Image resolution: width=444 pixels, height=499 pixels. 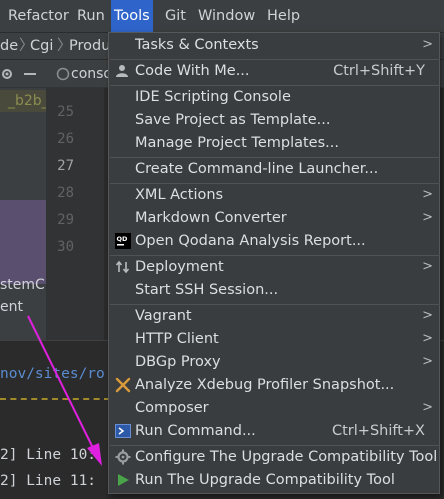 What do you see at coordinates (41, 46) in the screenshot?
I see `breadcrumb-item: Cgi` at bounding box center [41, 46].